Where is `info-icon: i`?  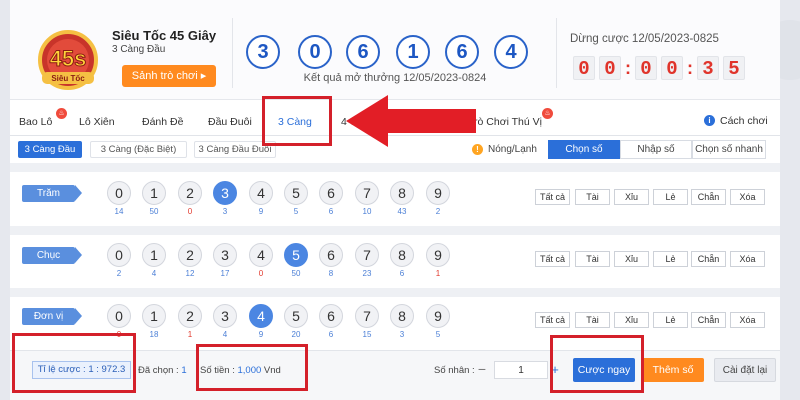
info-icon: i is located at coordinates (709, 120).